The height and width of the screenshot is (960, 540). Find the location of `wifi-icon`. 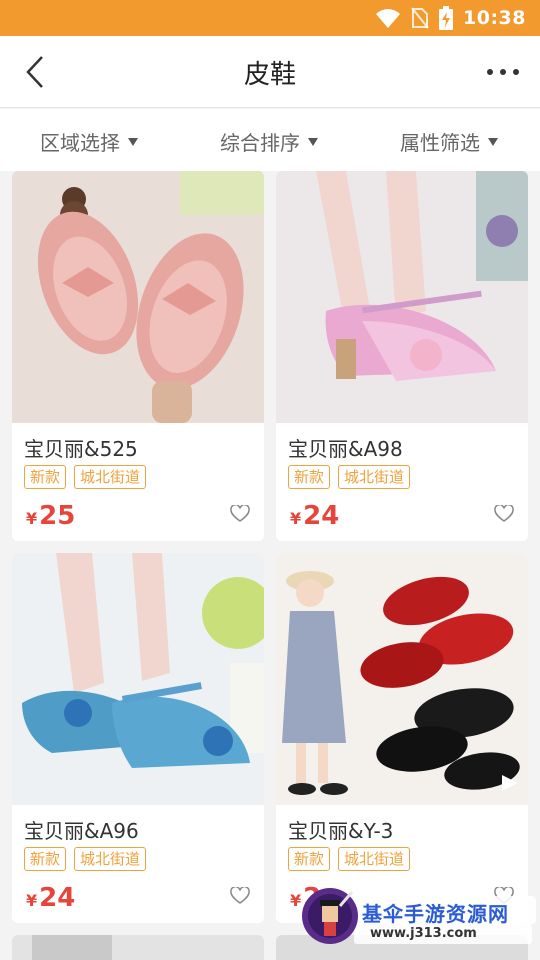

wifi-icon is located at coordinates (388, 18).